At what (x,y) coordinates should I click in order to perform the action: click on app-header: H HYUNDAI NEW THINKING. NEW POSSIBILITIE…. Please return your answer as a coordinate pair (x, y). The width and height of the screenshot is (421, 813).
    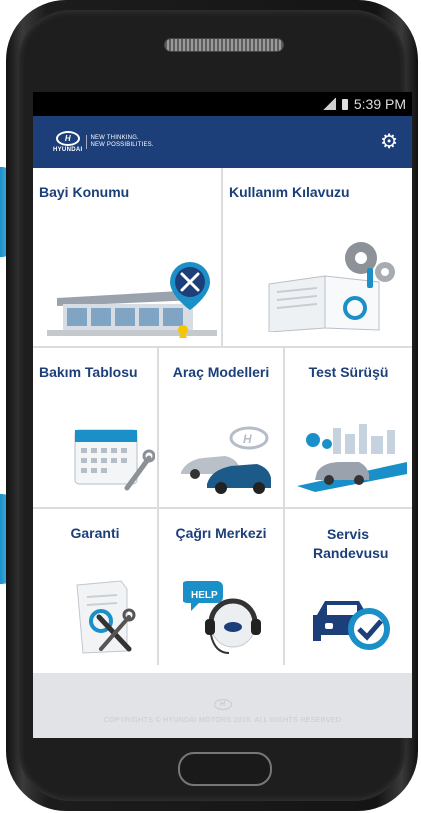
    Looking at the image, I should click on (222, 142).